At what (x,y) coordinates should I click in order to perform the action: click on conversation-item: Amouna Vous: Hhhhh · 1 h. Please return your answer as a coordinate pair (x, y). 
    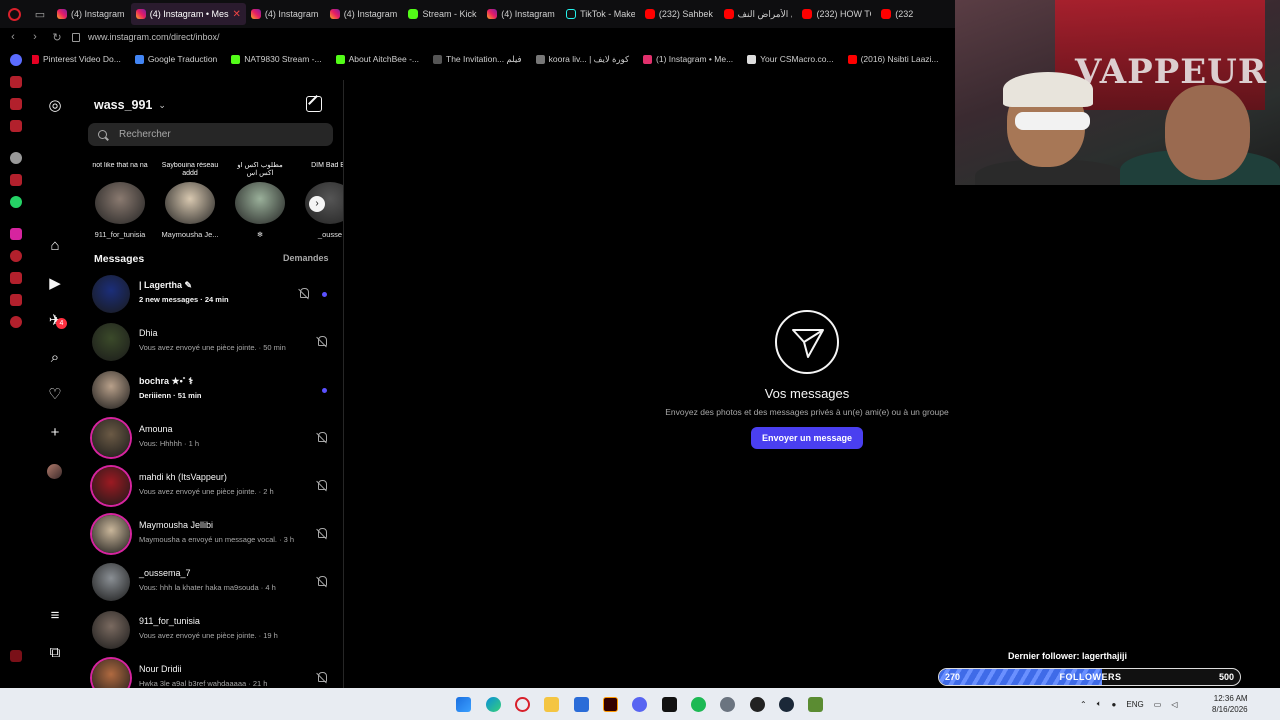
    Looking at the image, I should click on (210, 438).